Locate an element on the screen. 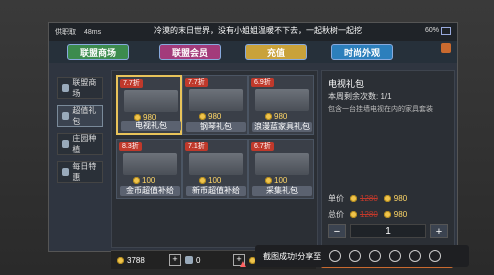  unit-price-old: 1280 is located at coordinates (364, 198).